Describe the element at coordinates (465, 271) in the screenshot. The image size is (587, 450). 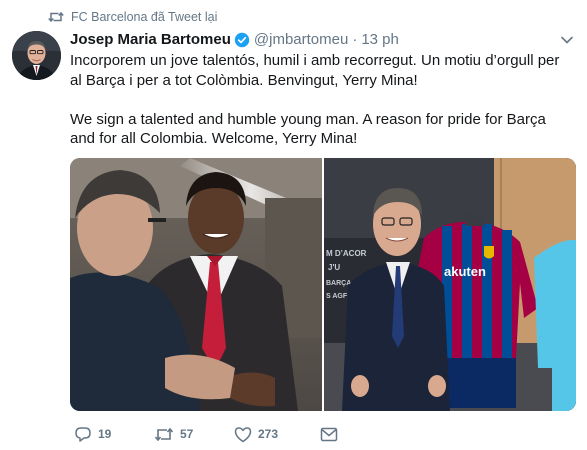
I see `jersey-sponsor-text: akuten` at that location.